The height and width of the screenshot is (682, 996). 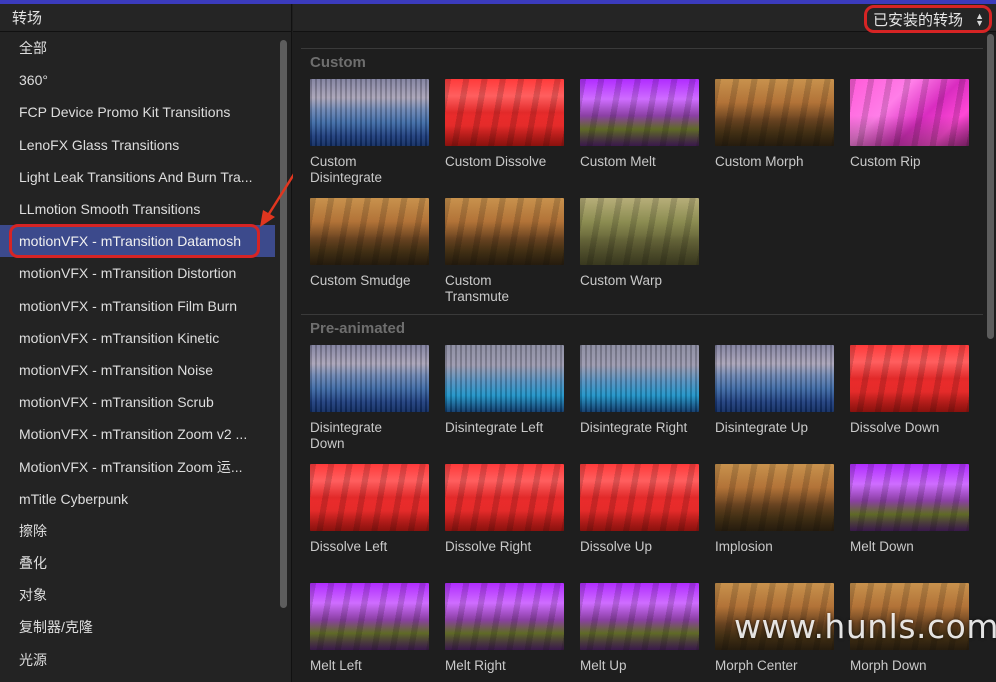 What do you see at coordinates (137, 402) in the screenshot?
I see `sidebar-item: motionVFX - mTransition Scrub` at bounding box center [137, 402].